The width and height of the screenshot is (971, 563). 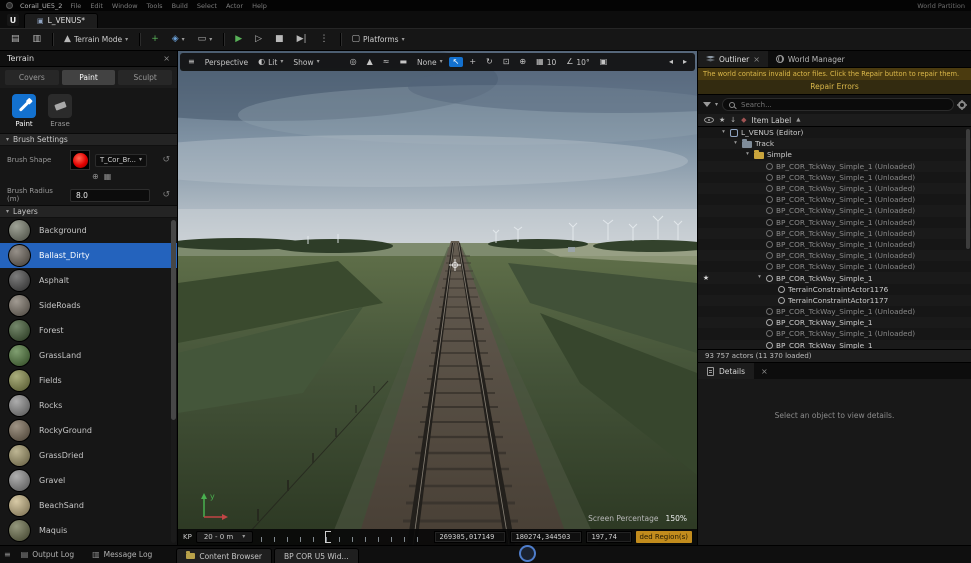 What do you see at coordinates (403, 62) in the screenshot?
I see `flatten-tool-button: ▬` at bounding box center [403, 62].